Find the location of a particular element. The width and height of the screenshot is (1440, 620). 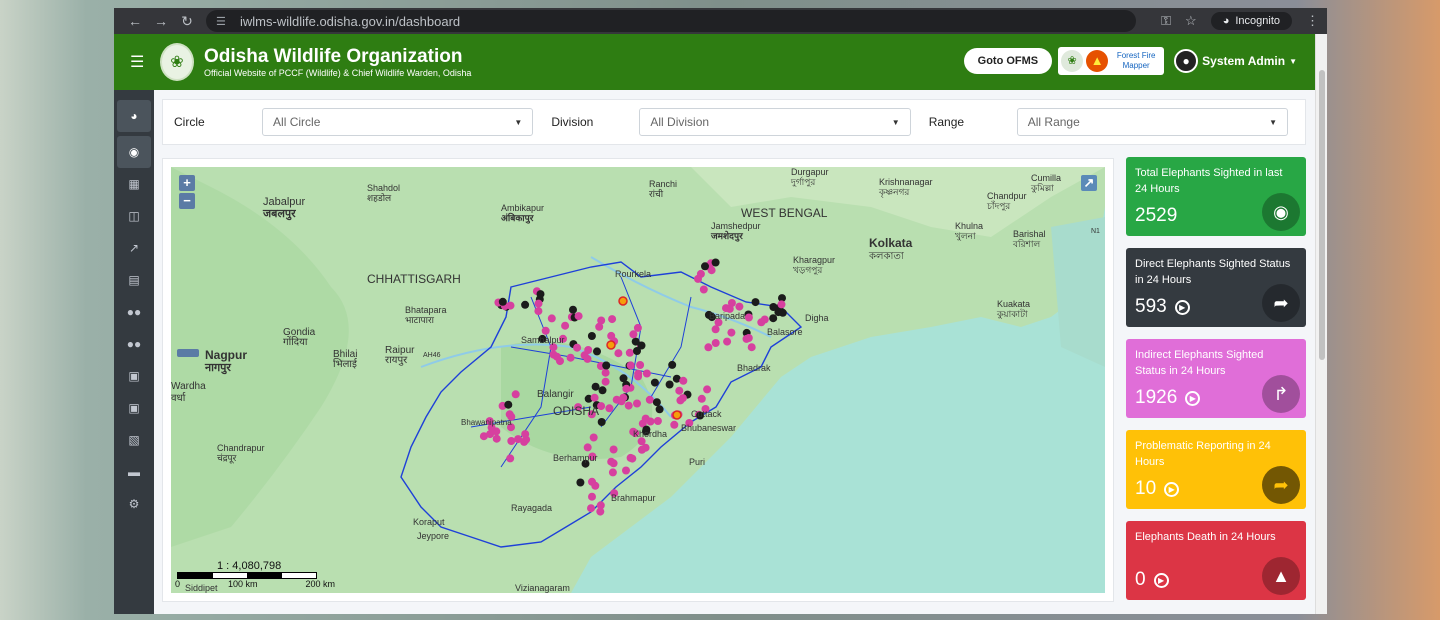

division-select: All Division ▼ is located at coordinates (775, 122).